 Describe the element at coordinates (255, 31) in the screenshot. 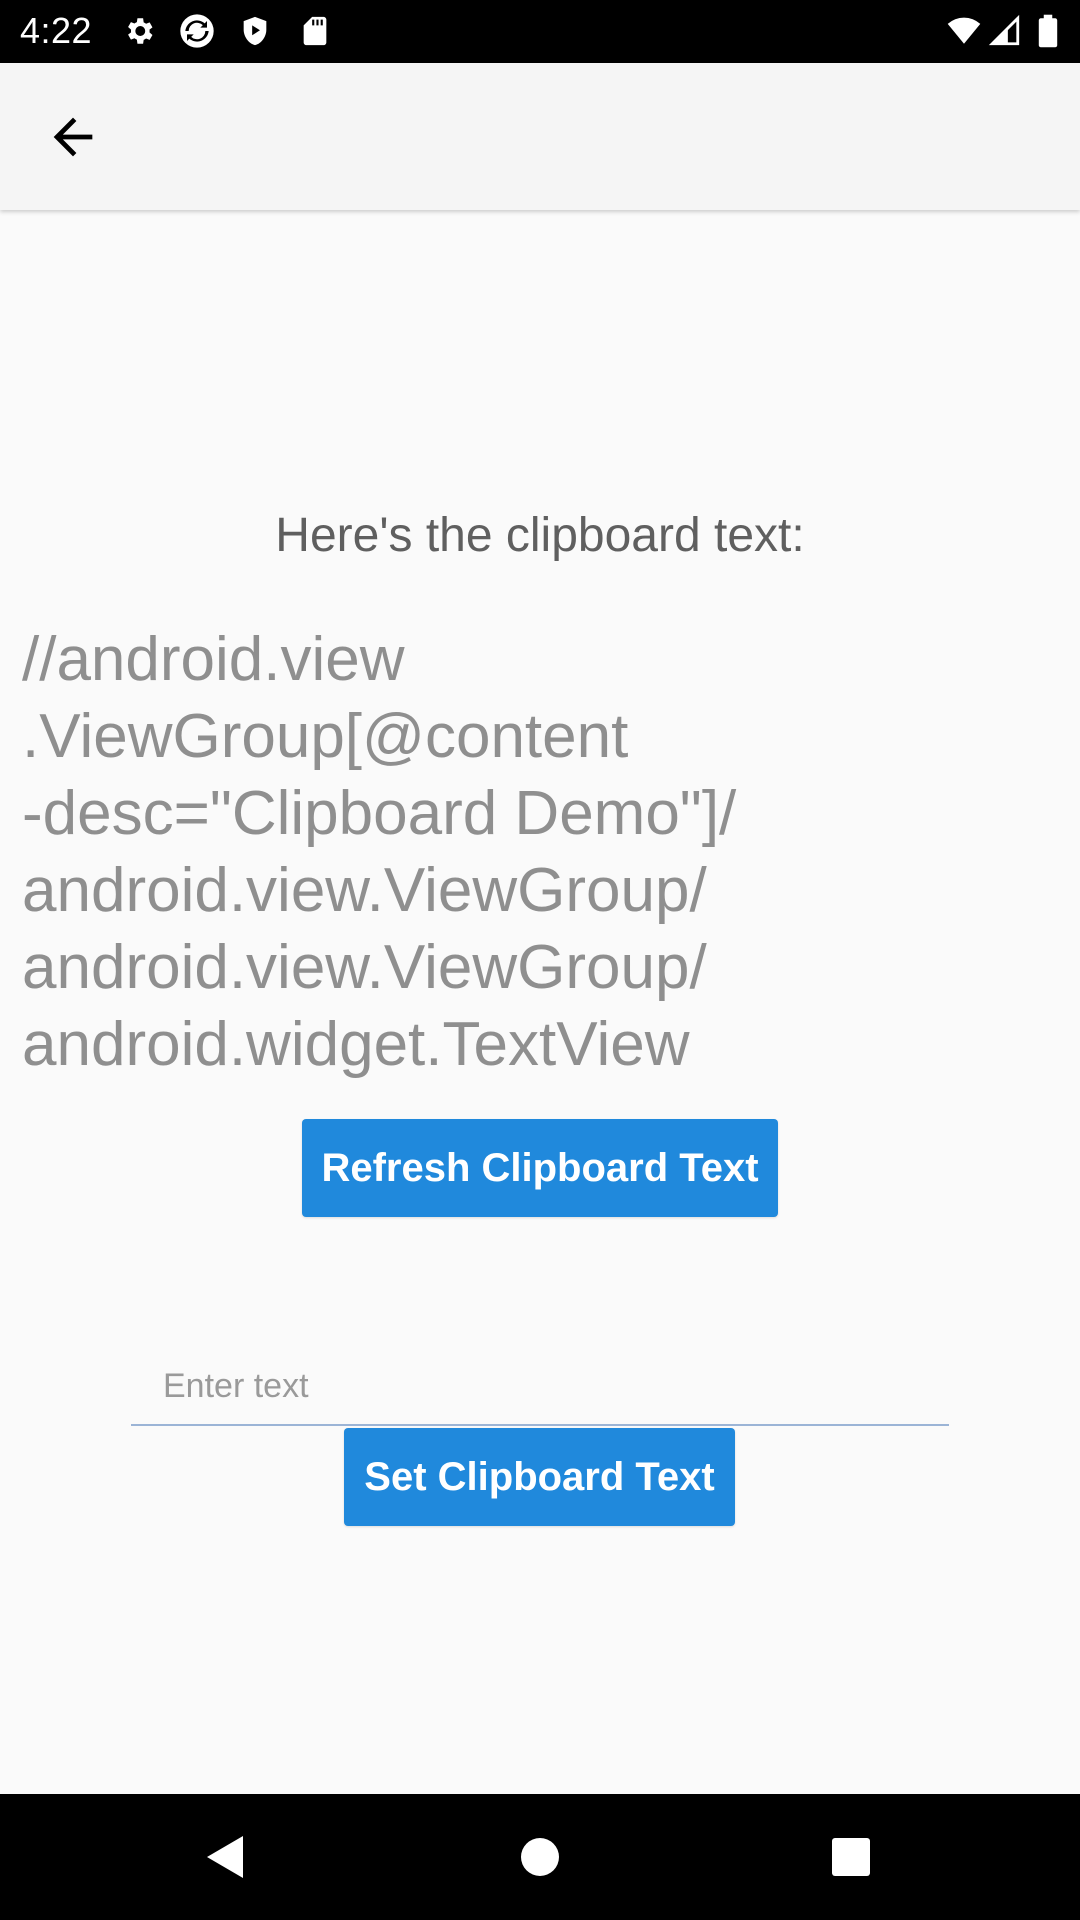

I see `shield-play-icon` at that location.